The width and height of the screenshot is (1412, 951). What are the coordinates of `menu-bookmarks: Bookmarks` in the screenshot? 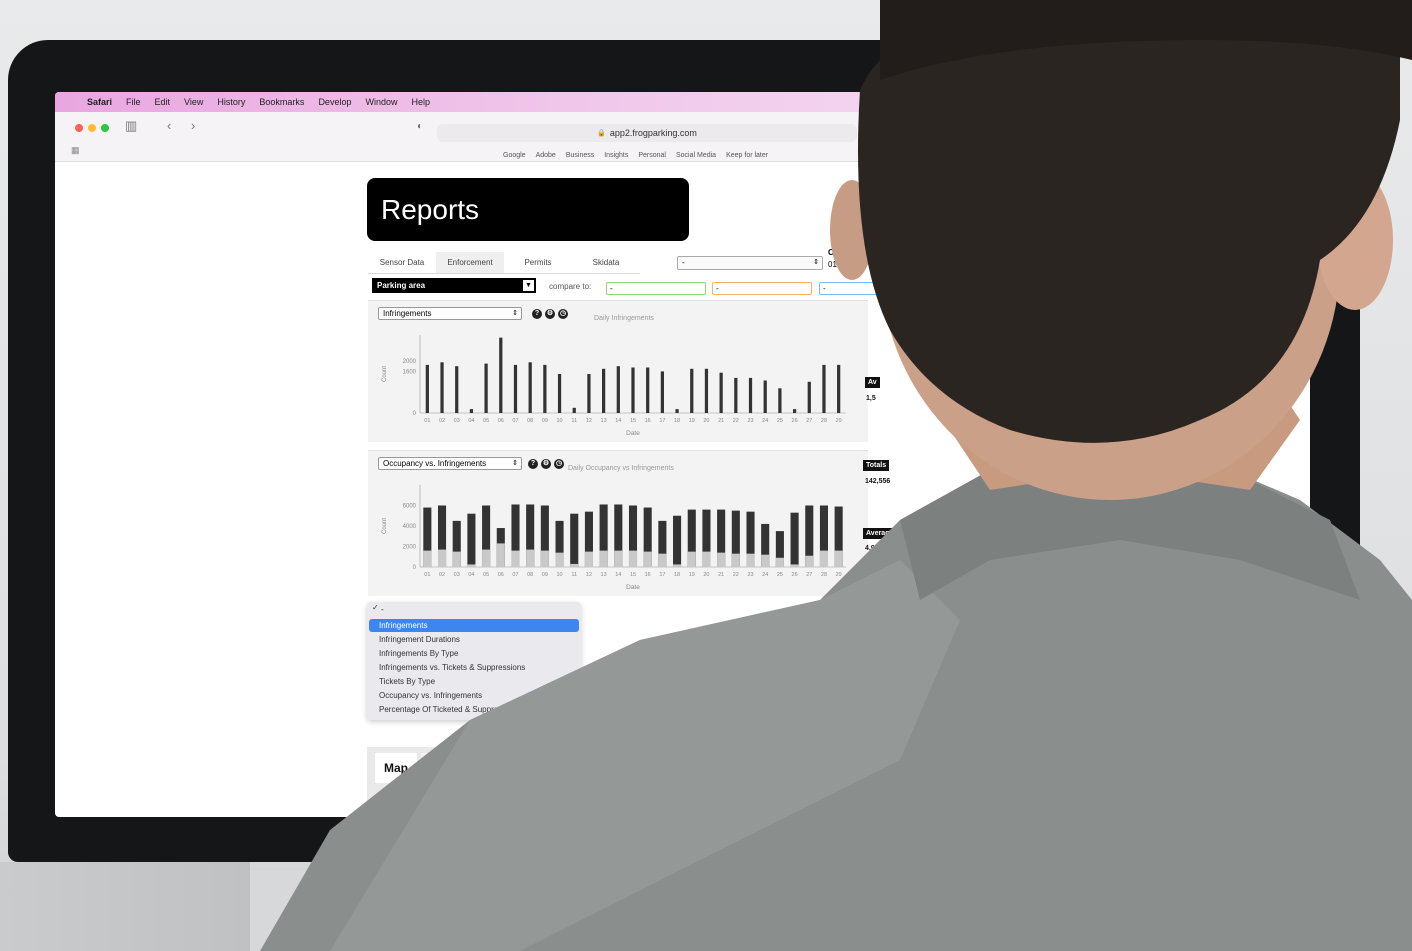 It's located at (281, 102).